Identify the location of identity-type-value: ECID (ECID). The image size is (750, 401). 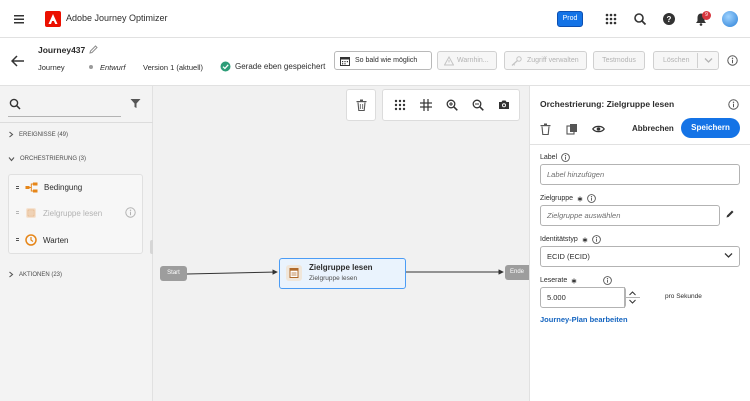
(568, 256).